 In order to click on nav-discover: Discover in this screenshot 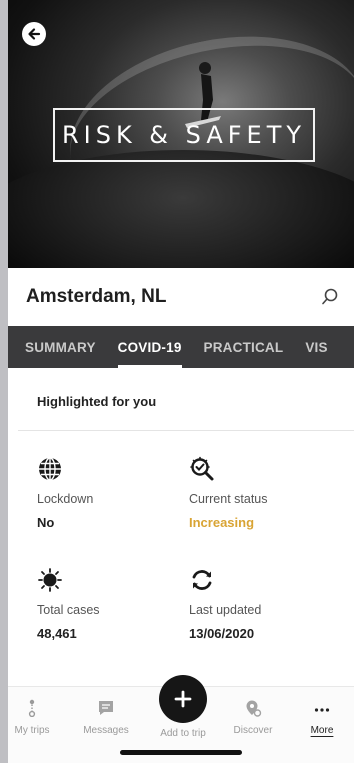, I will do `click(253, 715)`.